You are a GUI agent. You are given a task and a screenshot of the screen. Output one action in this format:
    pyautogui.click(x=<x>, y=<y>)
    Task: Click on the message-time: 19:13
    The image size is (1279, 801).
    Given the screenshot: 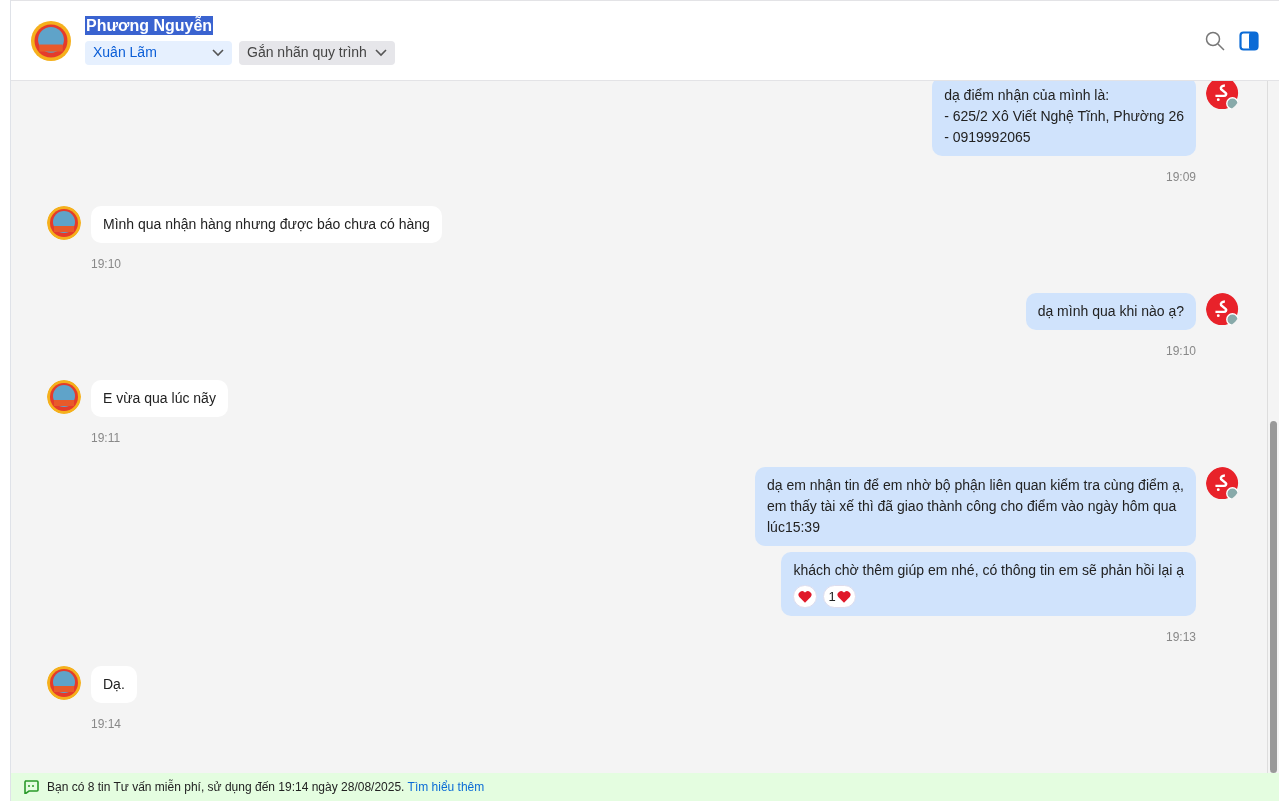 What is the action you would take?
    pyautogui.click(x=1180, y=637)
    